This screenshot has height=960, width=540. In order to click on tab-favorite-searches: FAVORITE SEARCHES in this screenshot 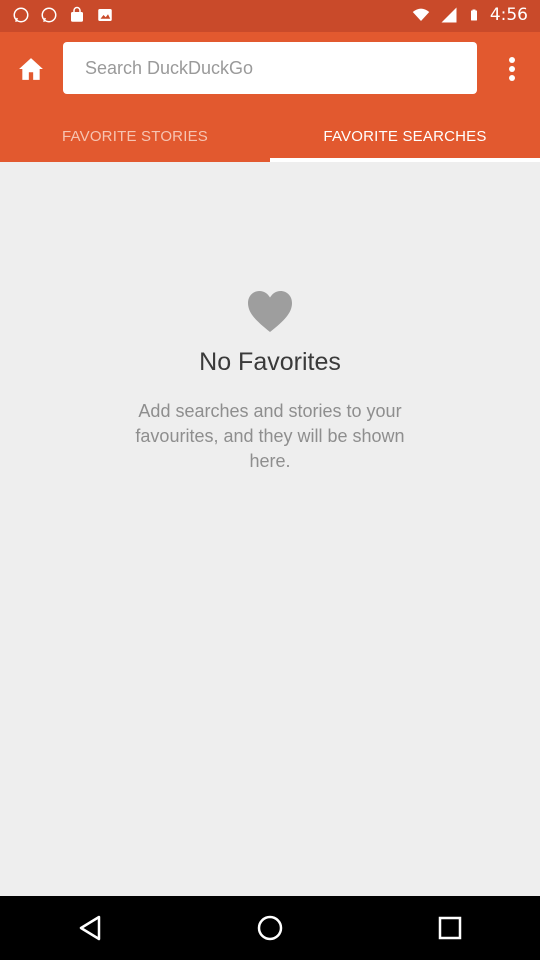, I will do `click(405, 136)`.